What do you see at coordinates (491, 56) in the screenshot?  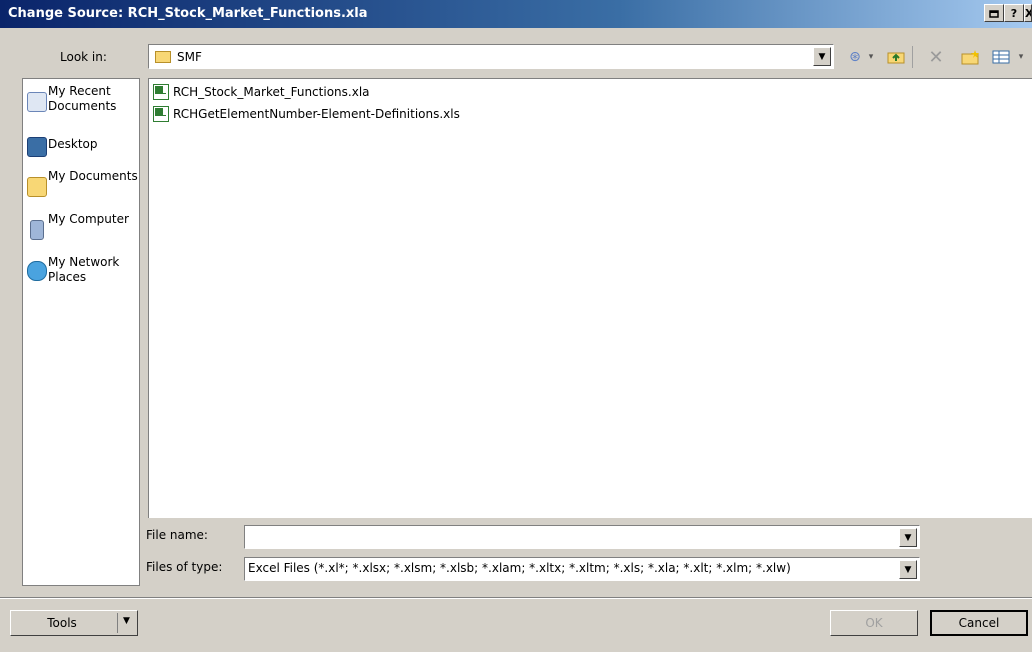 I see `lookin-dropdown: SMF ▼` at bounding box center [491, 56].